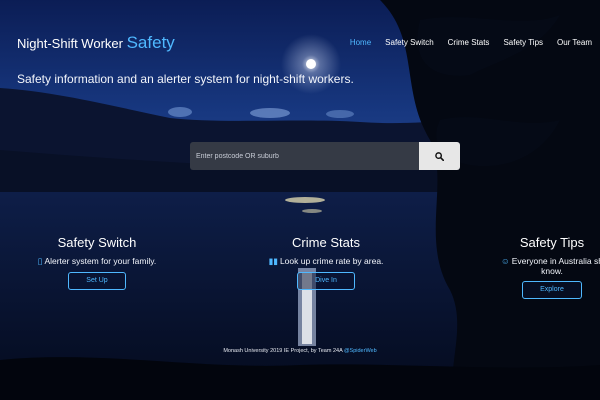 The image size is (600, 400). Describe the element at coordinates (40, 261) in the screenshot. I see `phone-icon: ▯` at that location.